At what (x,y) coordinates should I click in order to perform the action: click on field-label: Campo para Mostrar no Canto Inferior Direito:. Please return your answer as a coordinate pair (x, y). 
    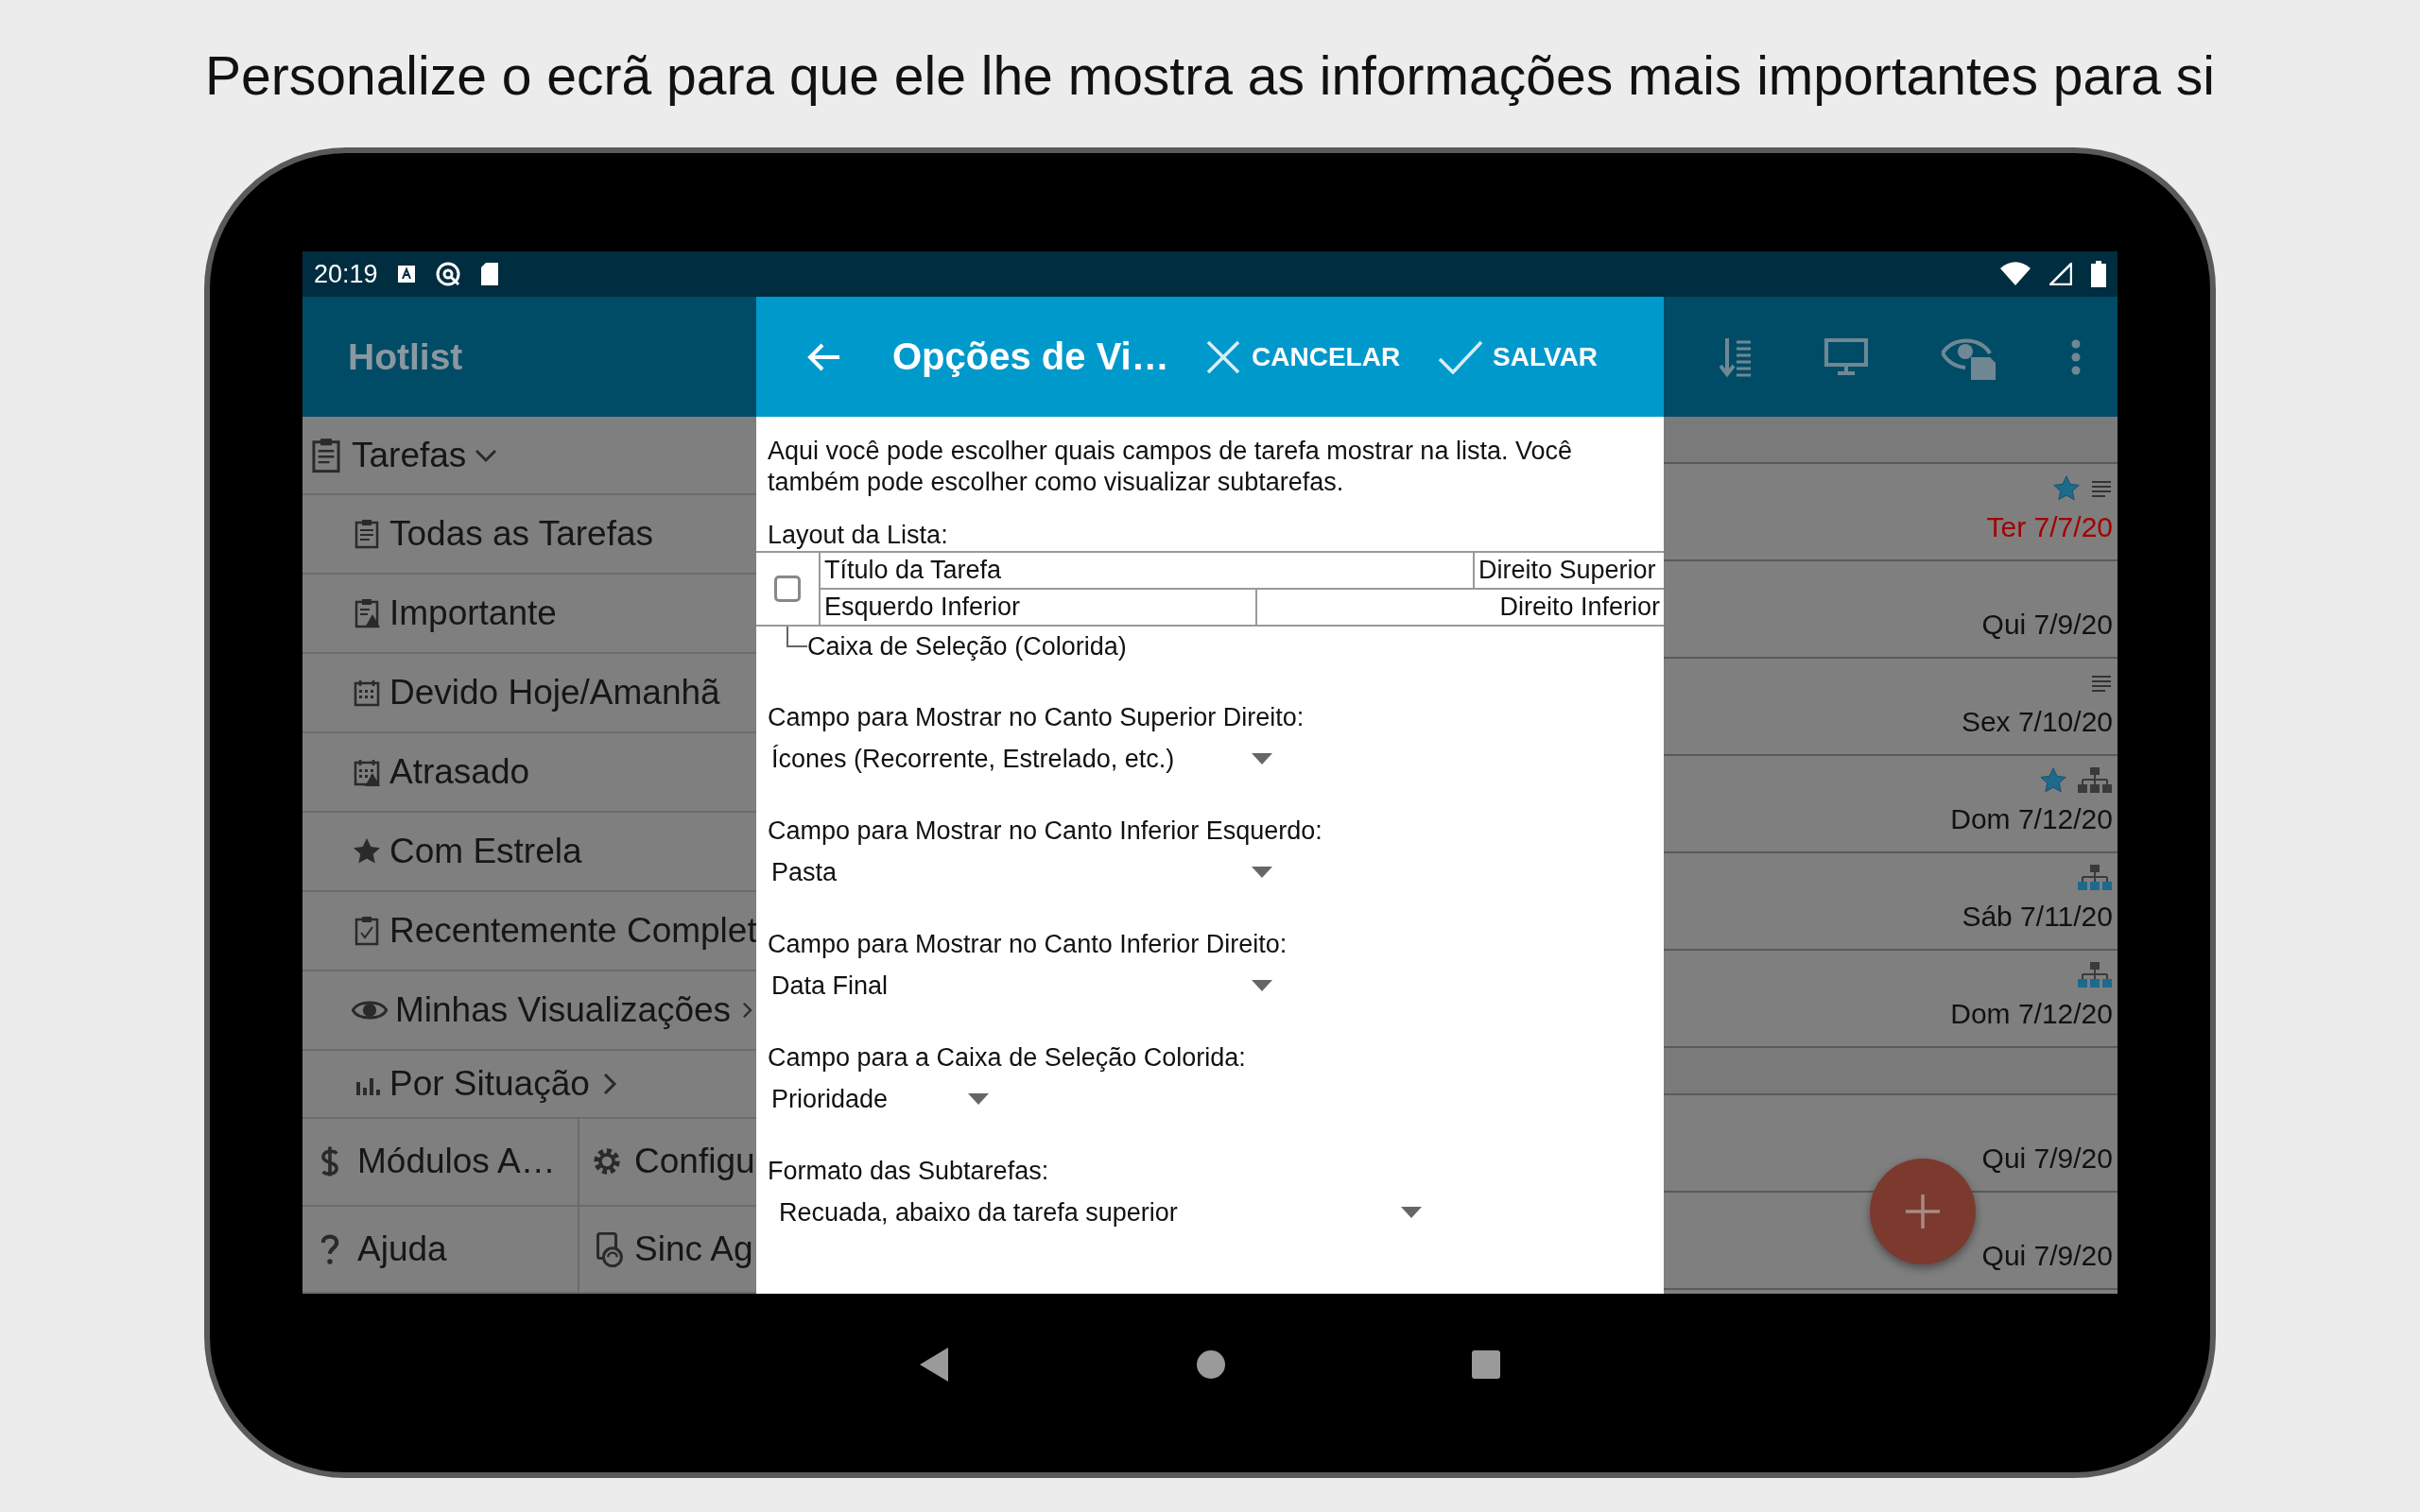
    Looking at the image, I should click on (1028, 944).